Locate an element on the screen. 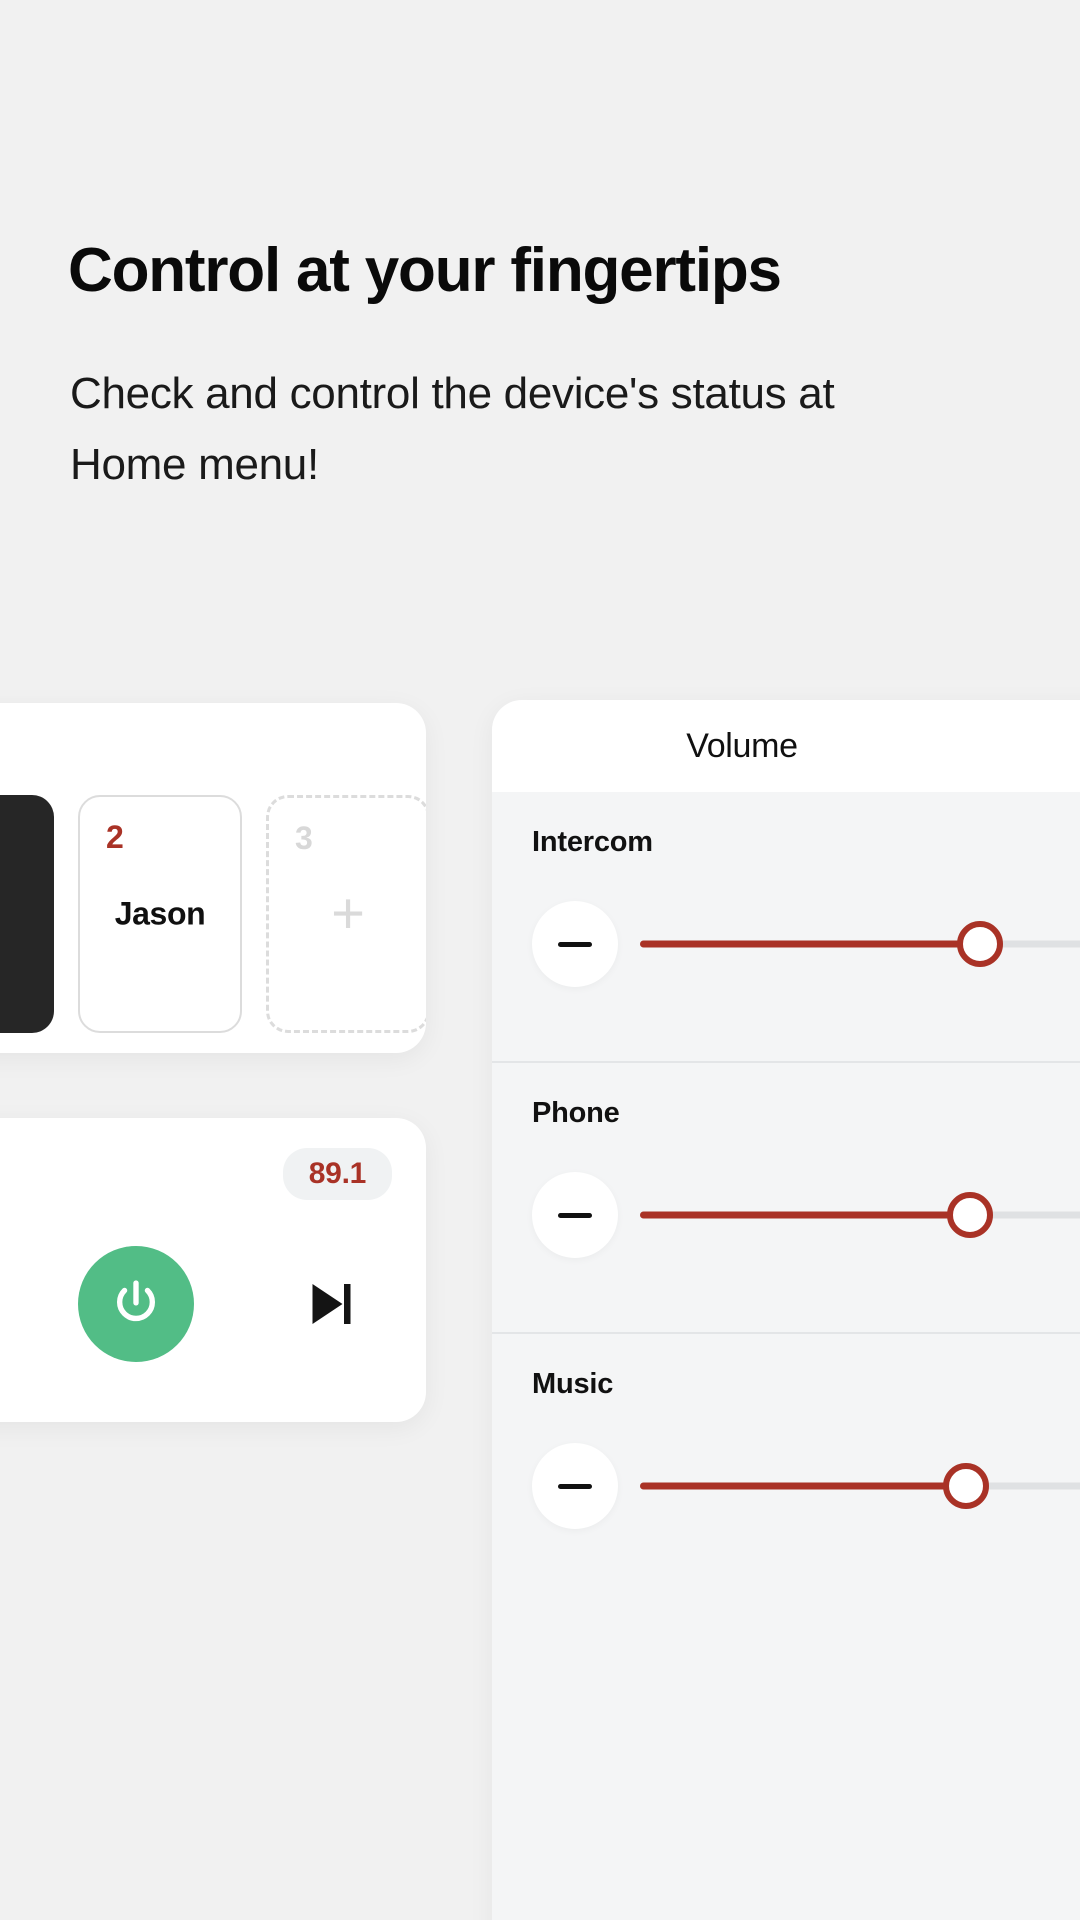  bluetooth-slot-1: 1 is located at coordinates (27, 914).